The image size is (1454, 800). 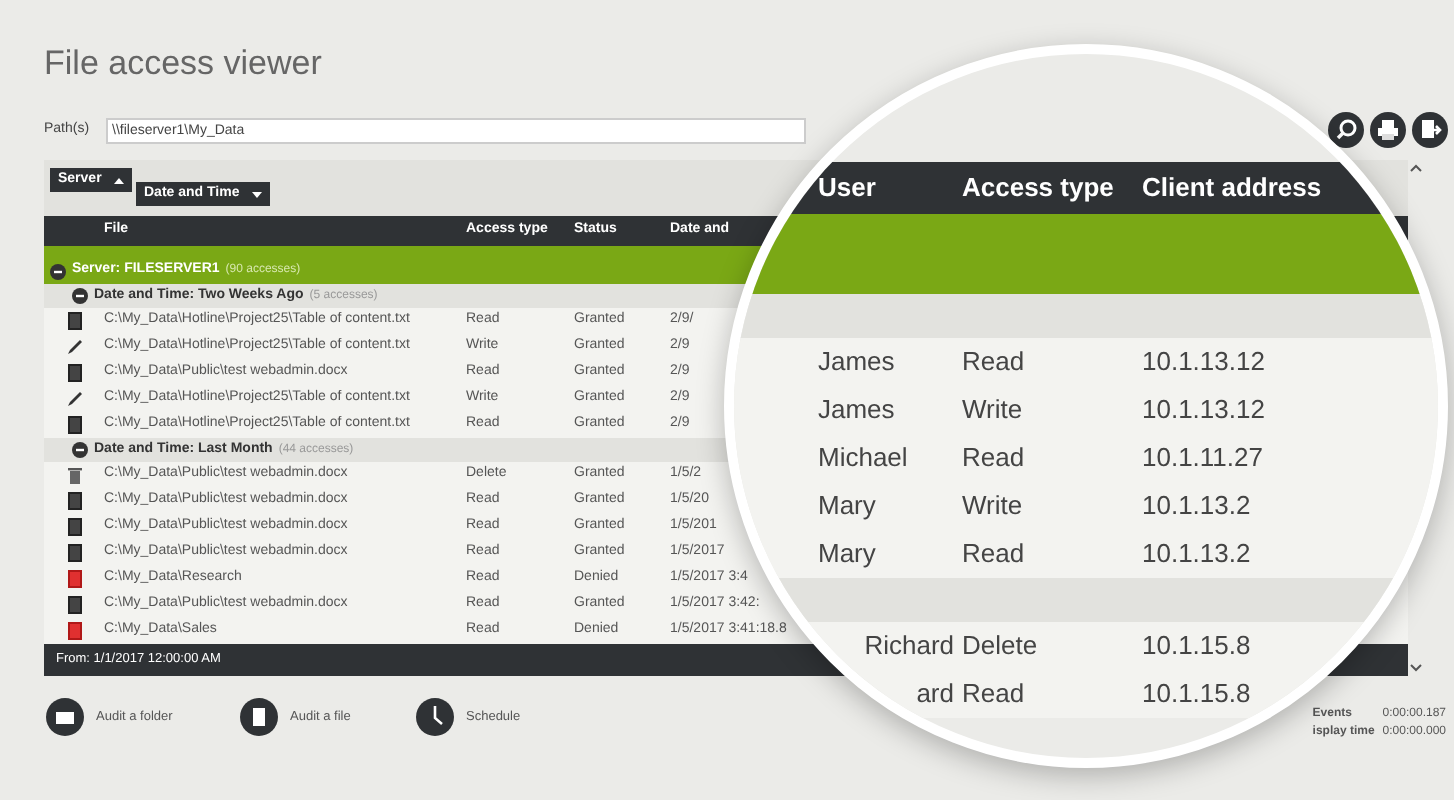 What do you see at coordinates (1346, 130) in the screenshot?
I see `search-icon` at bounding box center [1346, 130].